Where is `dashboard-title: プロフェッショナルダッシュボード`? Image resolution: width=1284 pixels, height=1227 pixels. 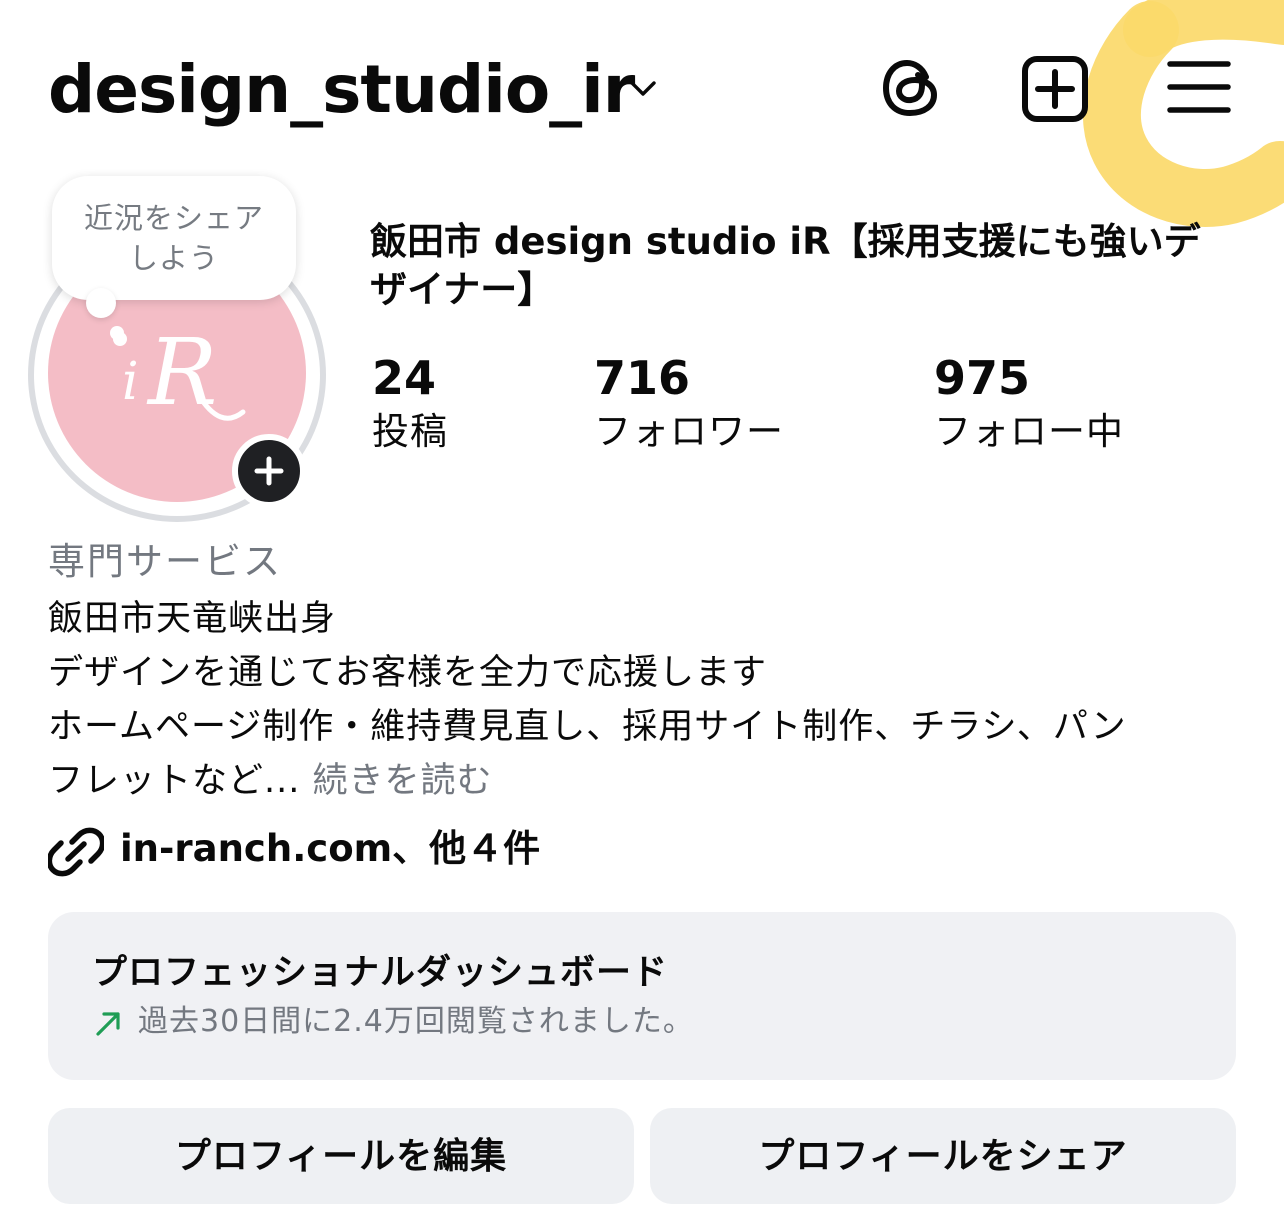
dashboard-title: プロフェッショナルダッシュボード is located at coordinates (380, 973).